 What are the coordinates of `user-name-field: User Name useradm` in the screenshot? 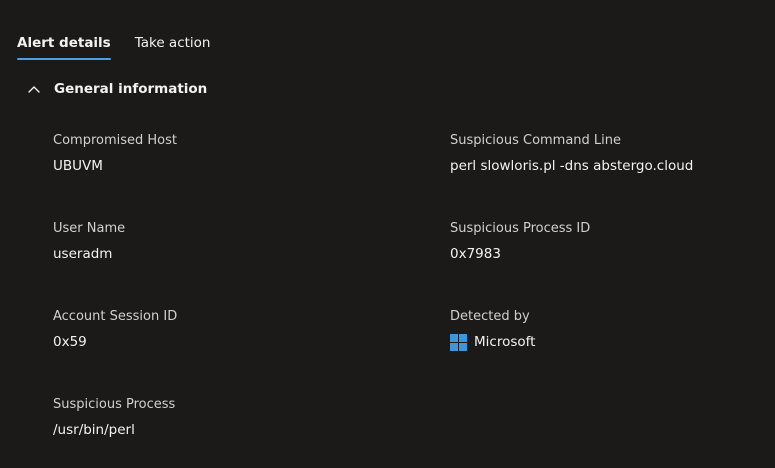 It's located at (89, 241).